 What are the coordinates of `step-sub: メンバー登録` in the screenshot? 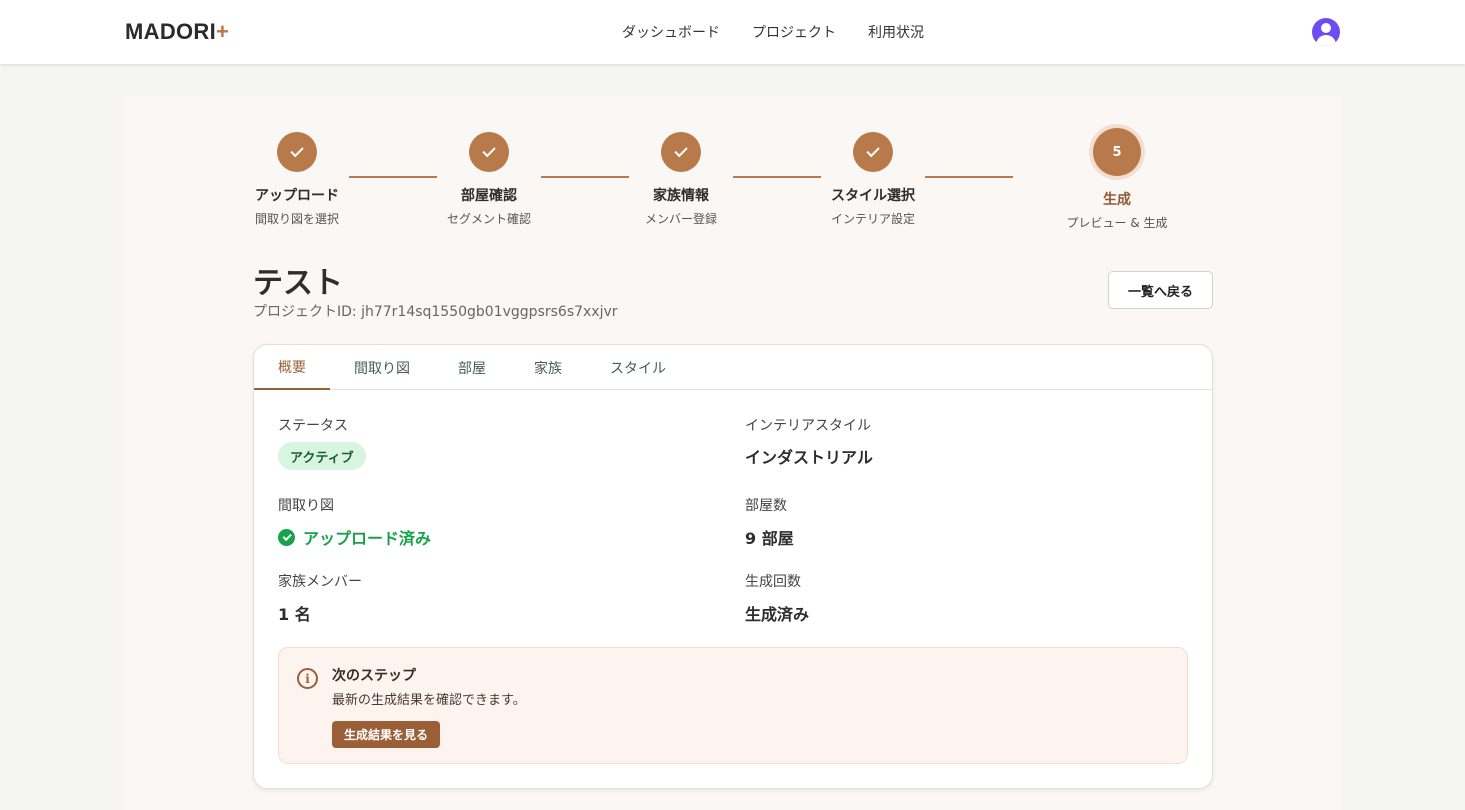 It's located at (680, 219).